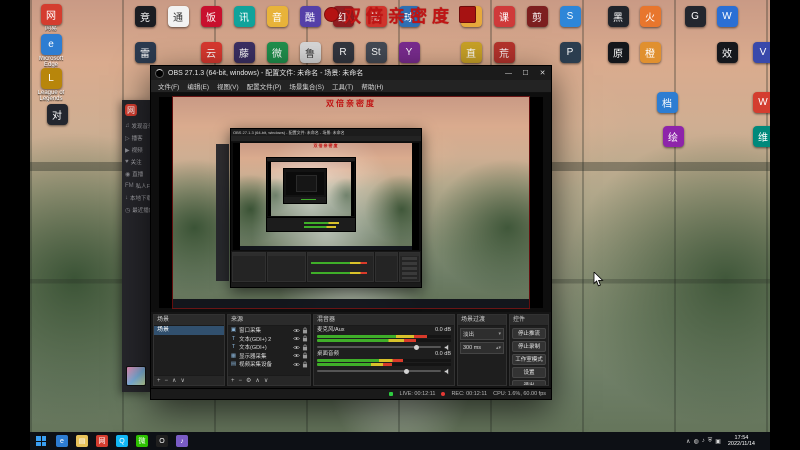  What do you see at coordinates (142, 441) in the screenshot?
I see `taskbar-app-button: 微` at bounding box center [142, 441].